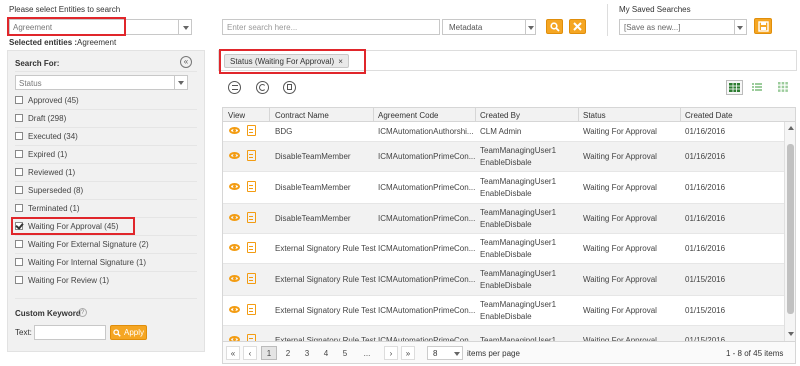 The image size is (800, 366). What do you see at coordinates (755, 353) in the screenshot?
I see `pager-summary: 1 - 8 of 45 items` at bounding box center [755, 353].